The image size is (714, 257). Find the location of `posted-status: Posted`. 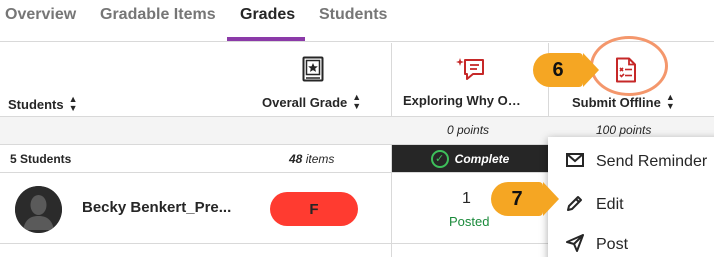

posted-status: Posted is located at coordinates (469, 221).